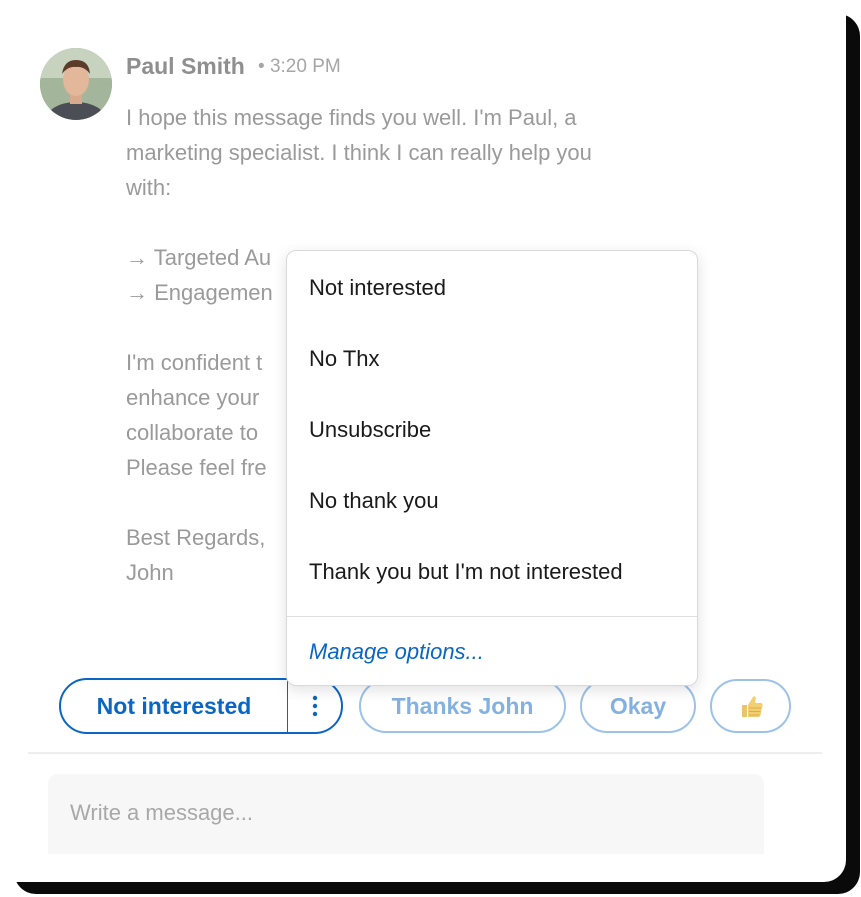 This screenshot has width=861, height=897. I want to click on message-timestamp: • 3:20 PM, so click(299, 67).